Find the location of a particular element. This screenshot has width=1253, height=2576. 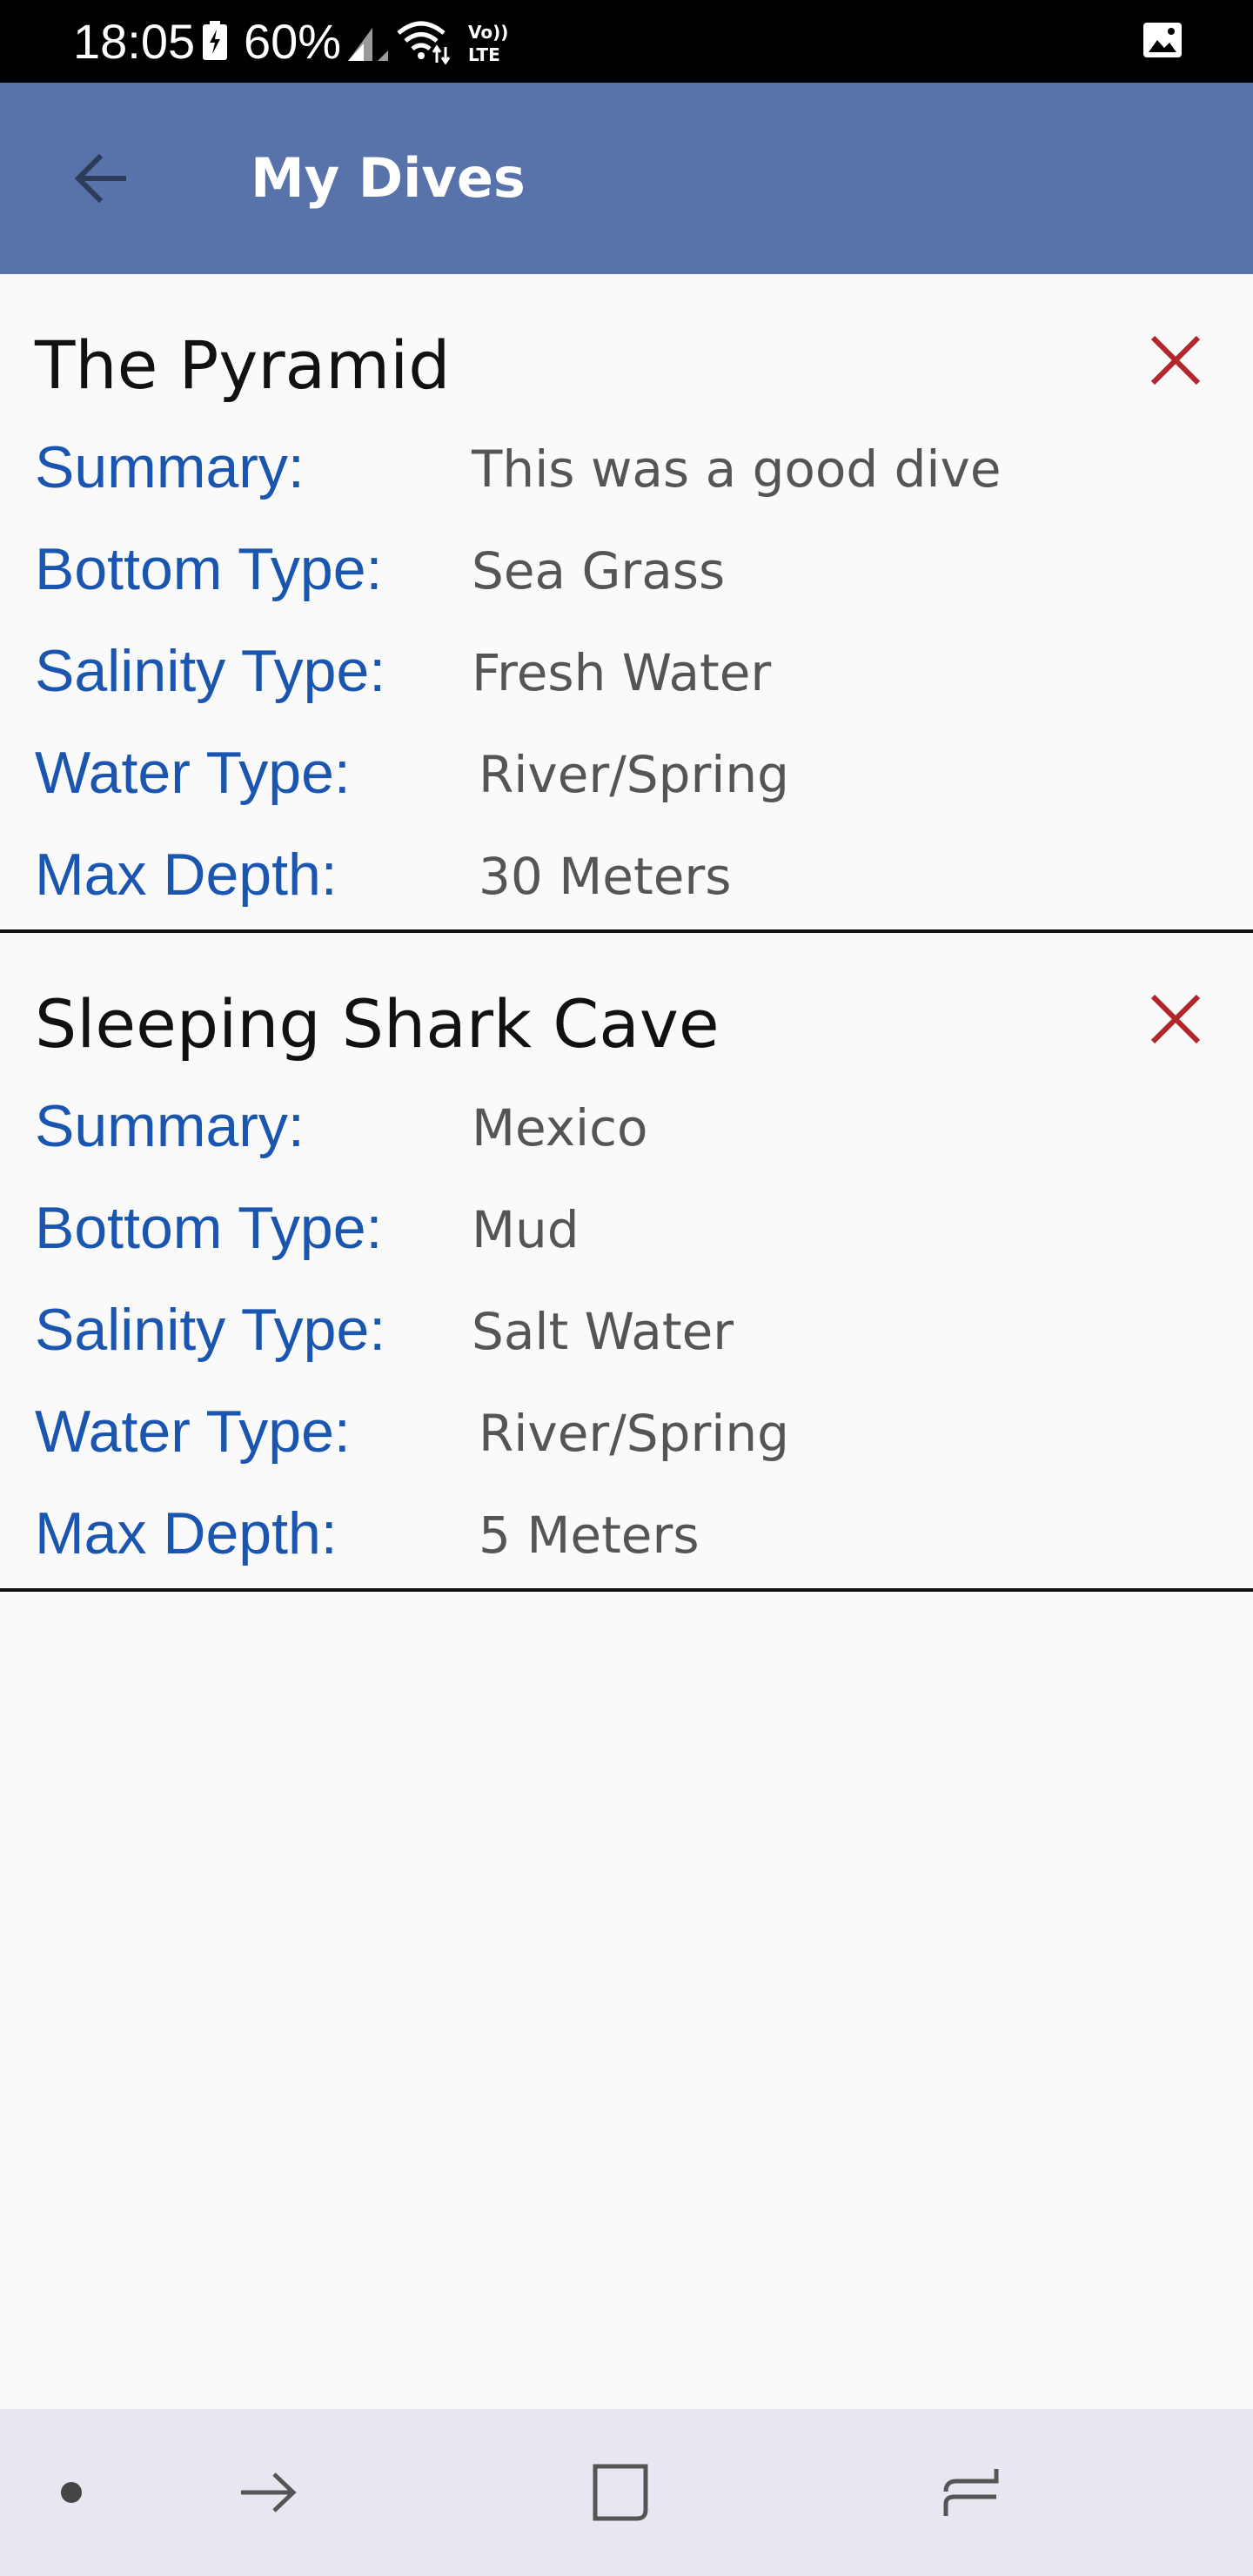

nav-home-button is located at coordinates (619, 2492).